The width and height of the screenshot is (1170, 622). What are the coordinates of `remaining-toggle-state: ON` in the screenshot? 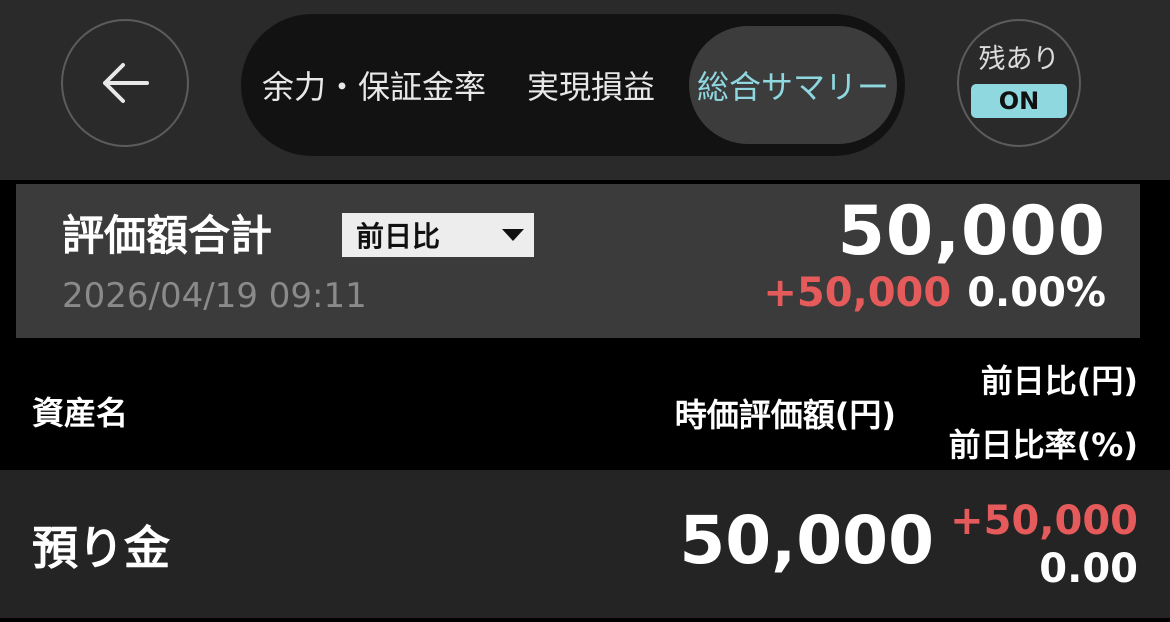 It's located at (1019, 101).